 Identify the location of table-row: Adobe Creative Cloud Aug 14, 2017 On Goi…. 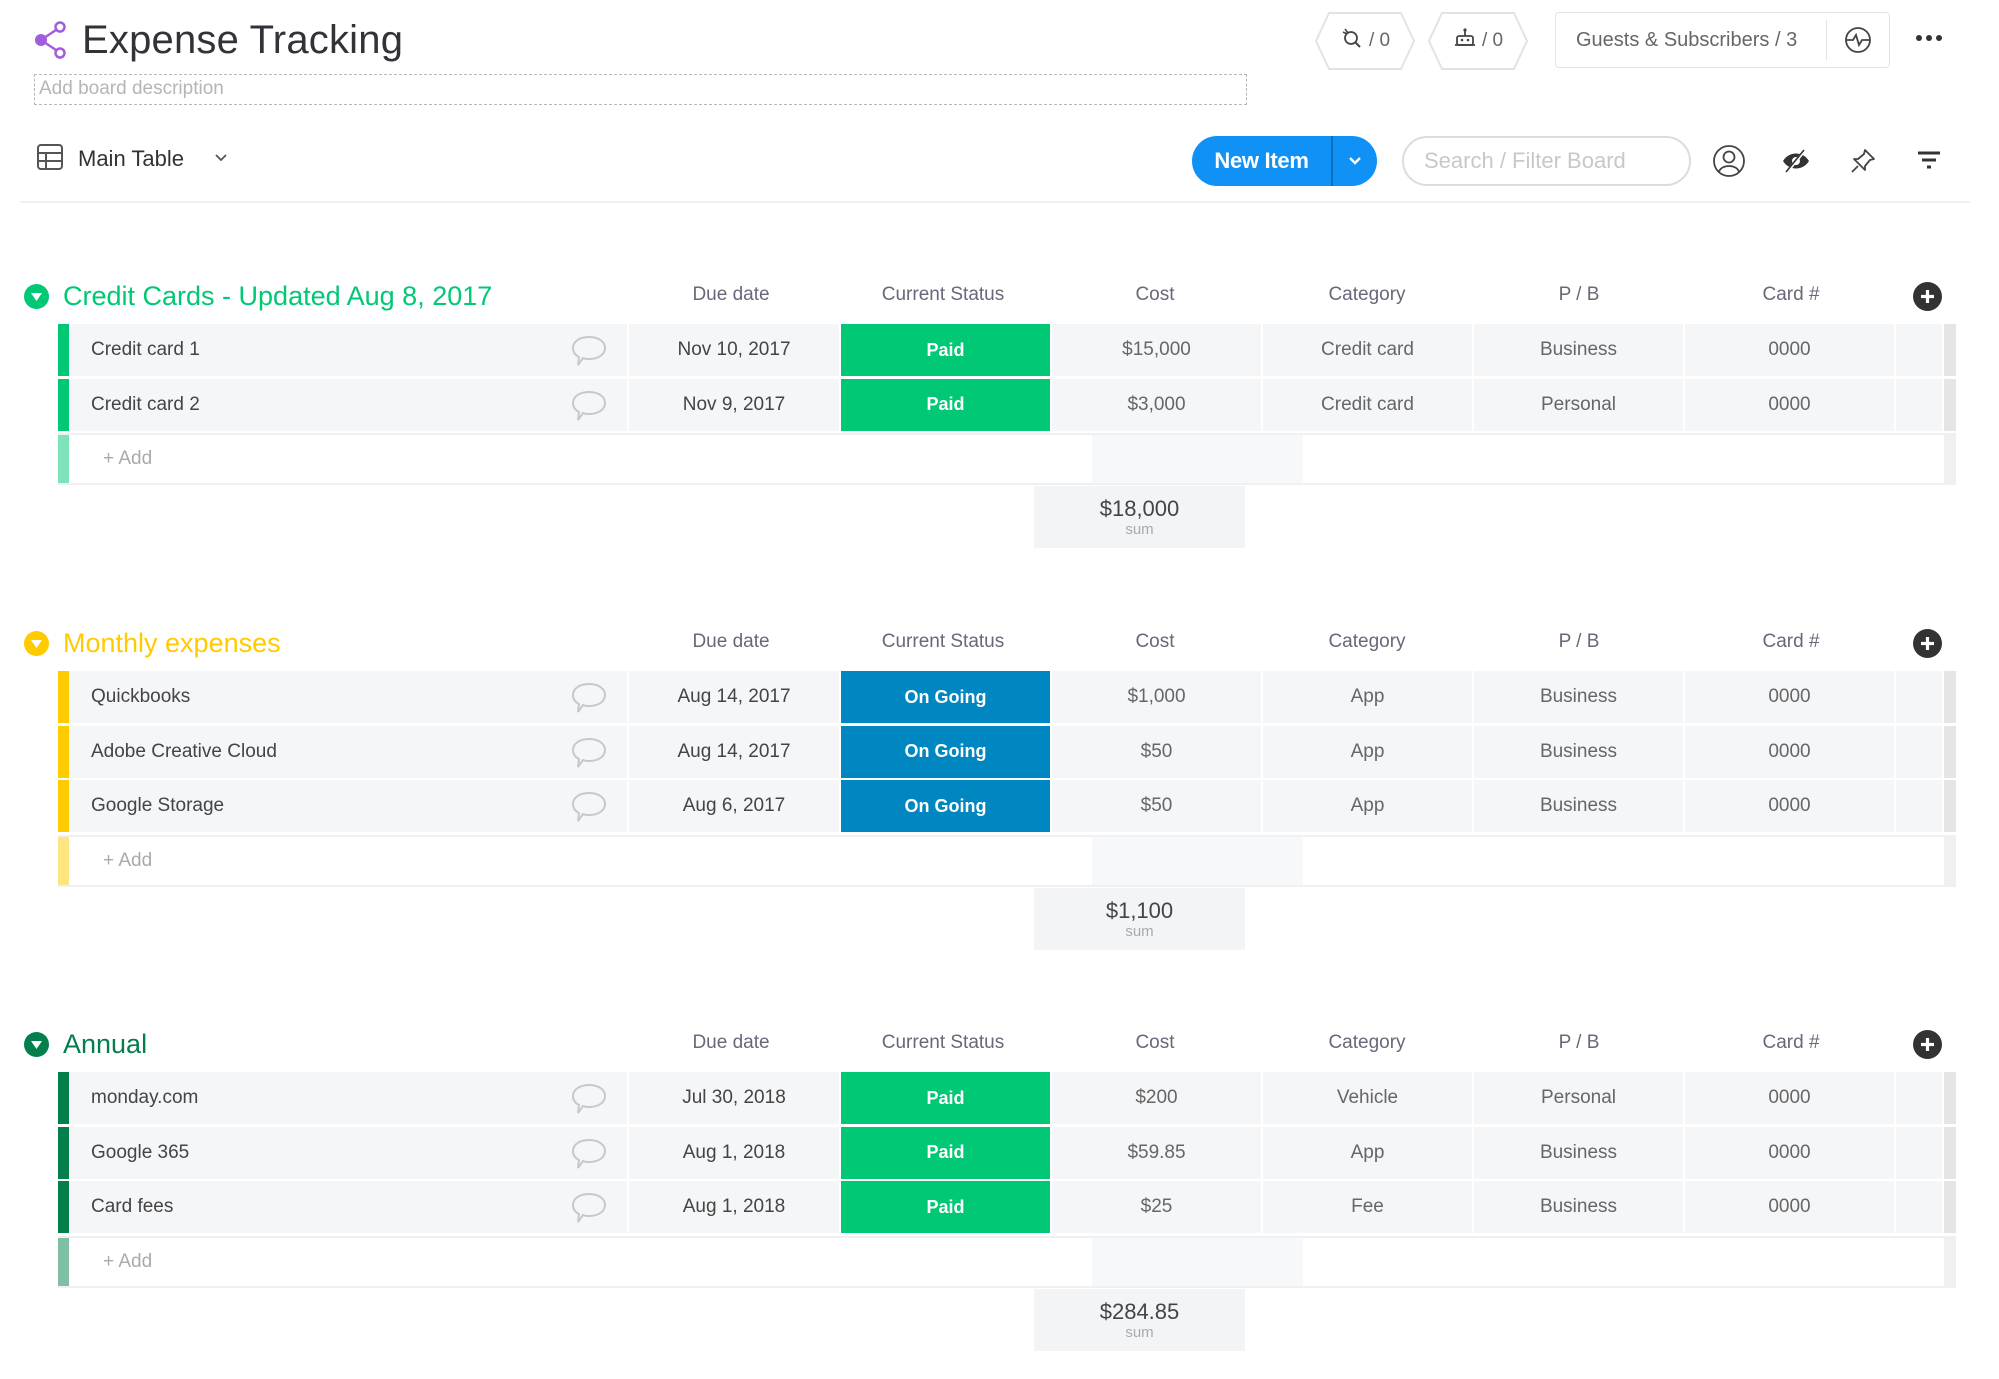
(1007, 751).